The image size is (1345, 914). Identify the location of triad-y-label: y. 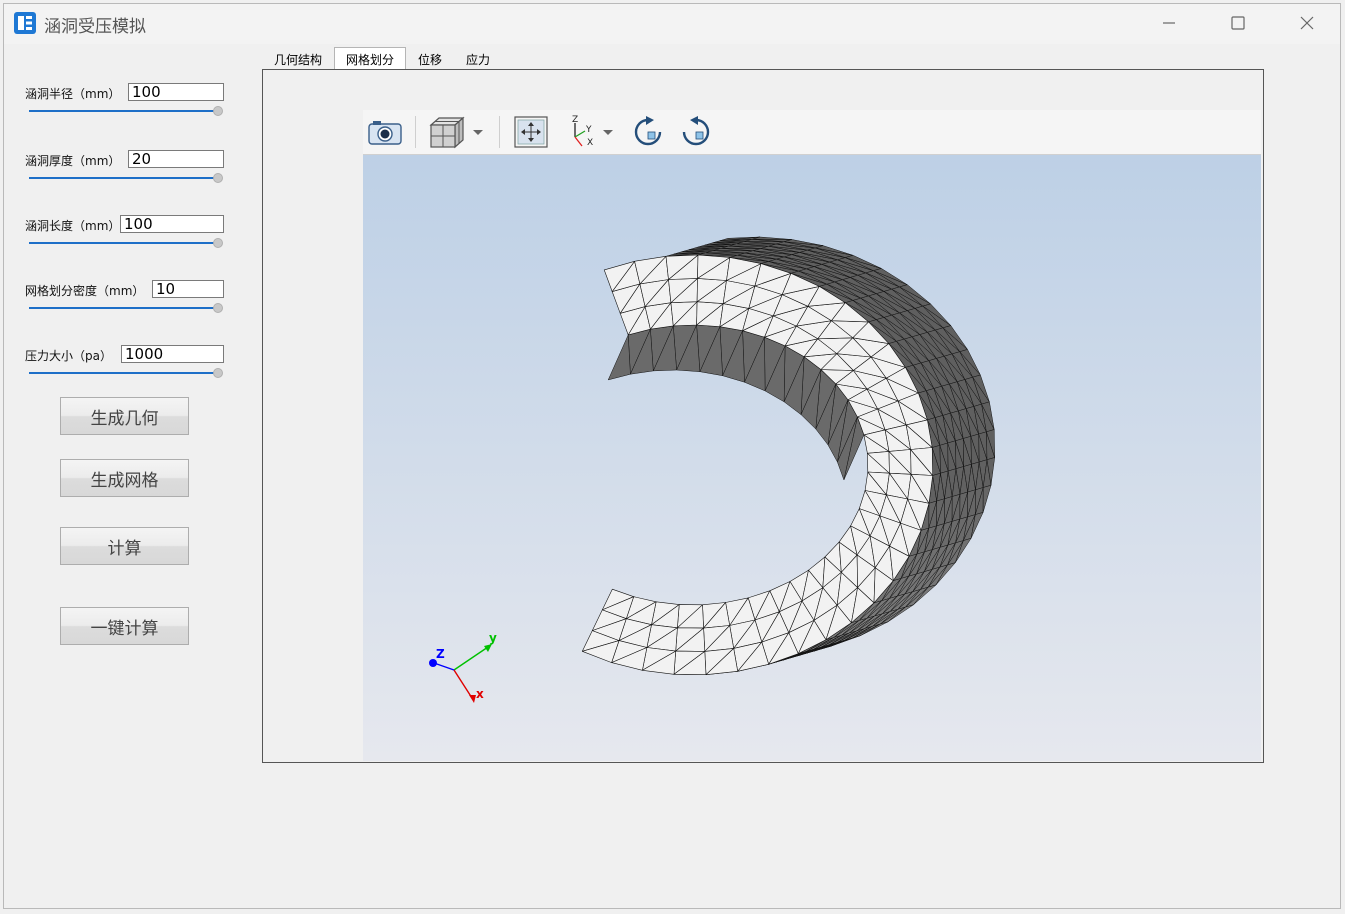
(493, 638).